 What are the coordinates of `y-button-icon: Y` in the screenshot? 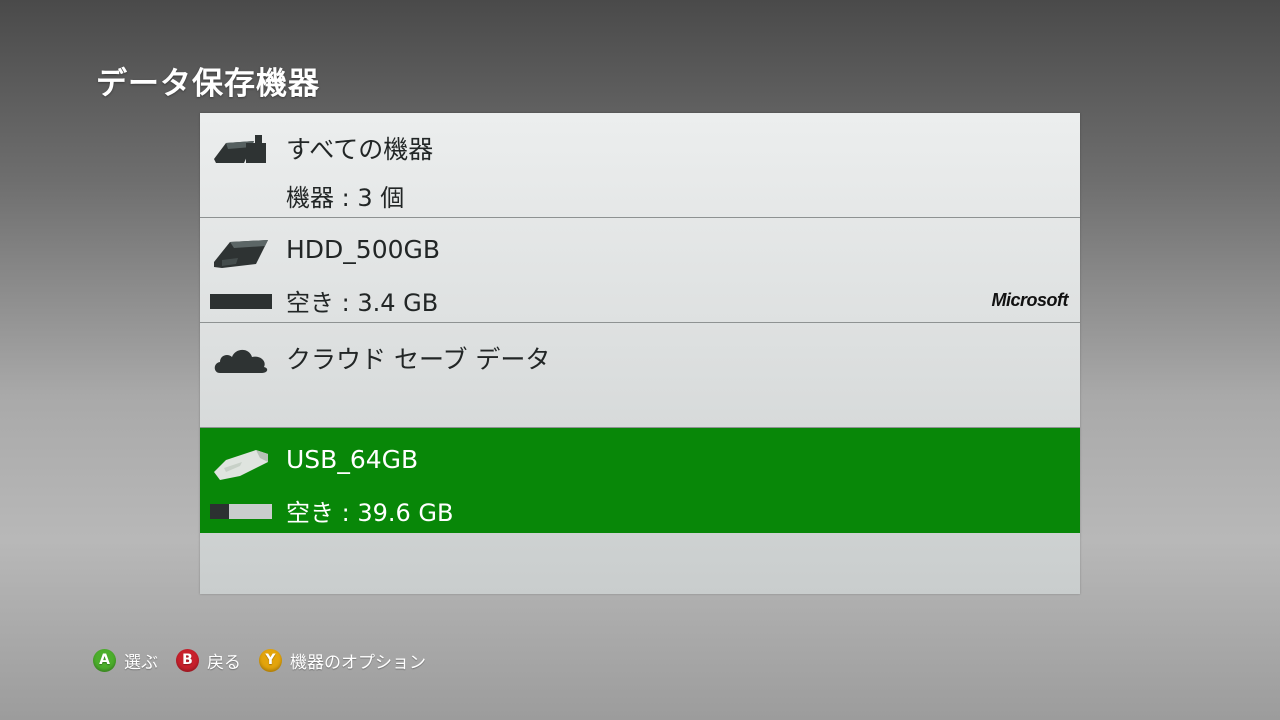 It's located at (270, 660).